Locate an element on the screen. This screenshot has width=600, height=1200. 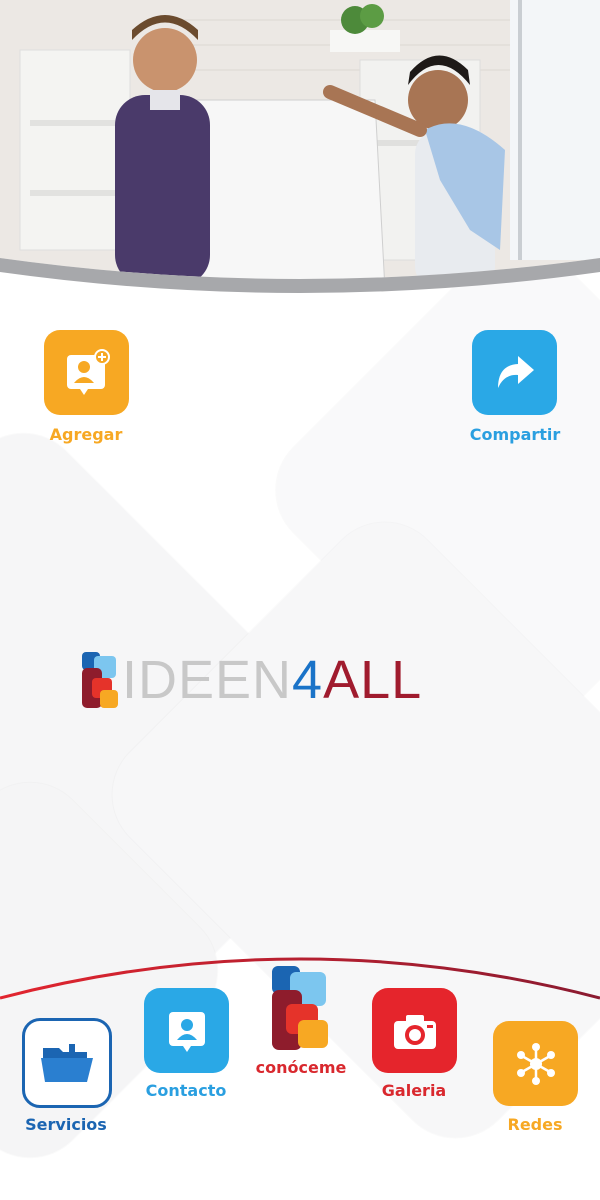
services-button is located at coordinates (67, 1063).